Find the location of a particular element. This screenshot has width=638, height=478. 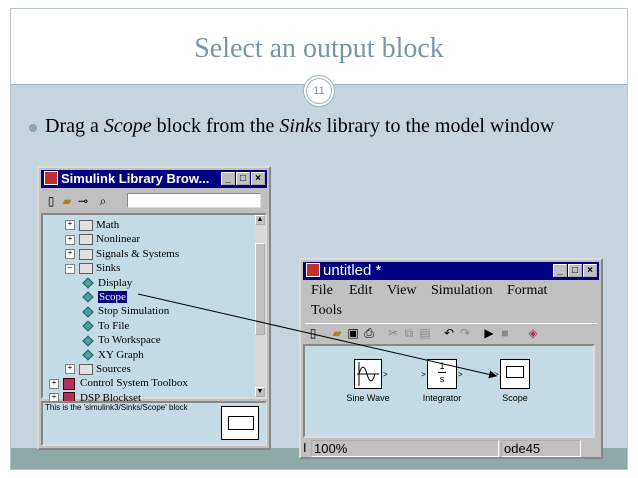

model-titlebar: untitled * _ □ × is located at coordinates (451, 271).